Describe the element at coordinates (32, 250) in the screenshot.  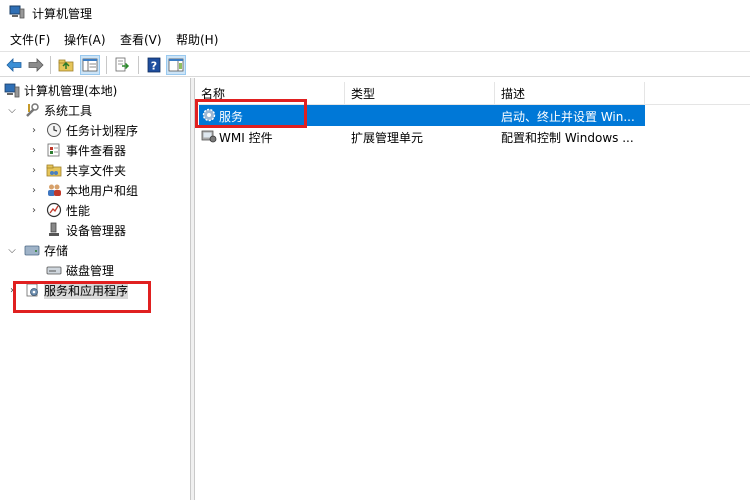
I see `storage-icon` at that location.